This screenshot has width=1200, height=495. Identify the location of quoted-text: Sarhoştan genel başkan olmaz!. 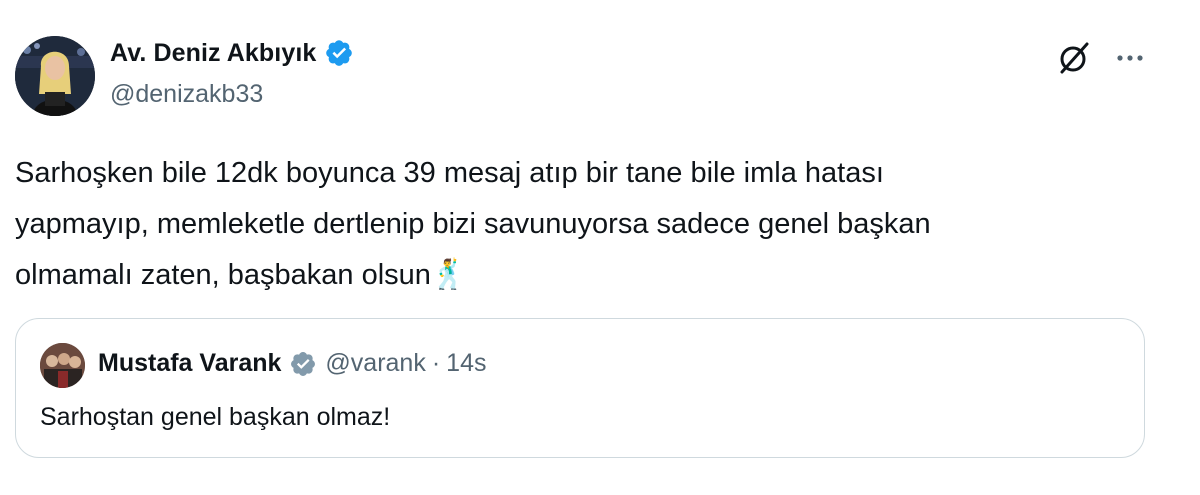
(215, 417).